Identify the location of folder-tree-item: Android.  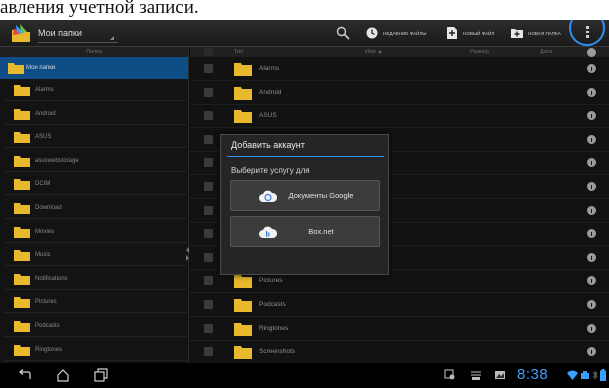
(95, 114).